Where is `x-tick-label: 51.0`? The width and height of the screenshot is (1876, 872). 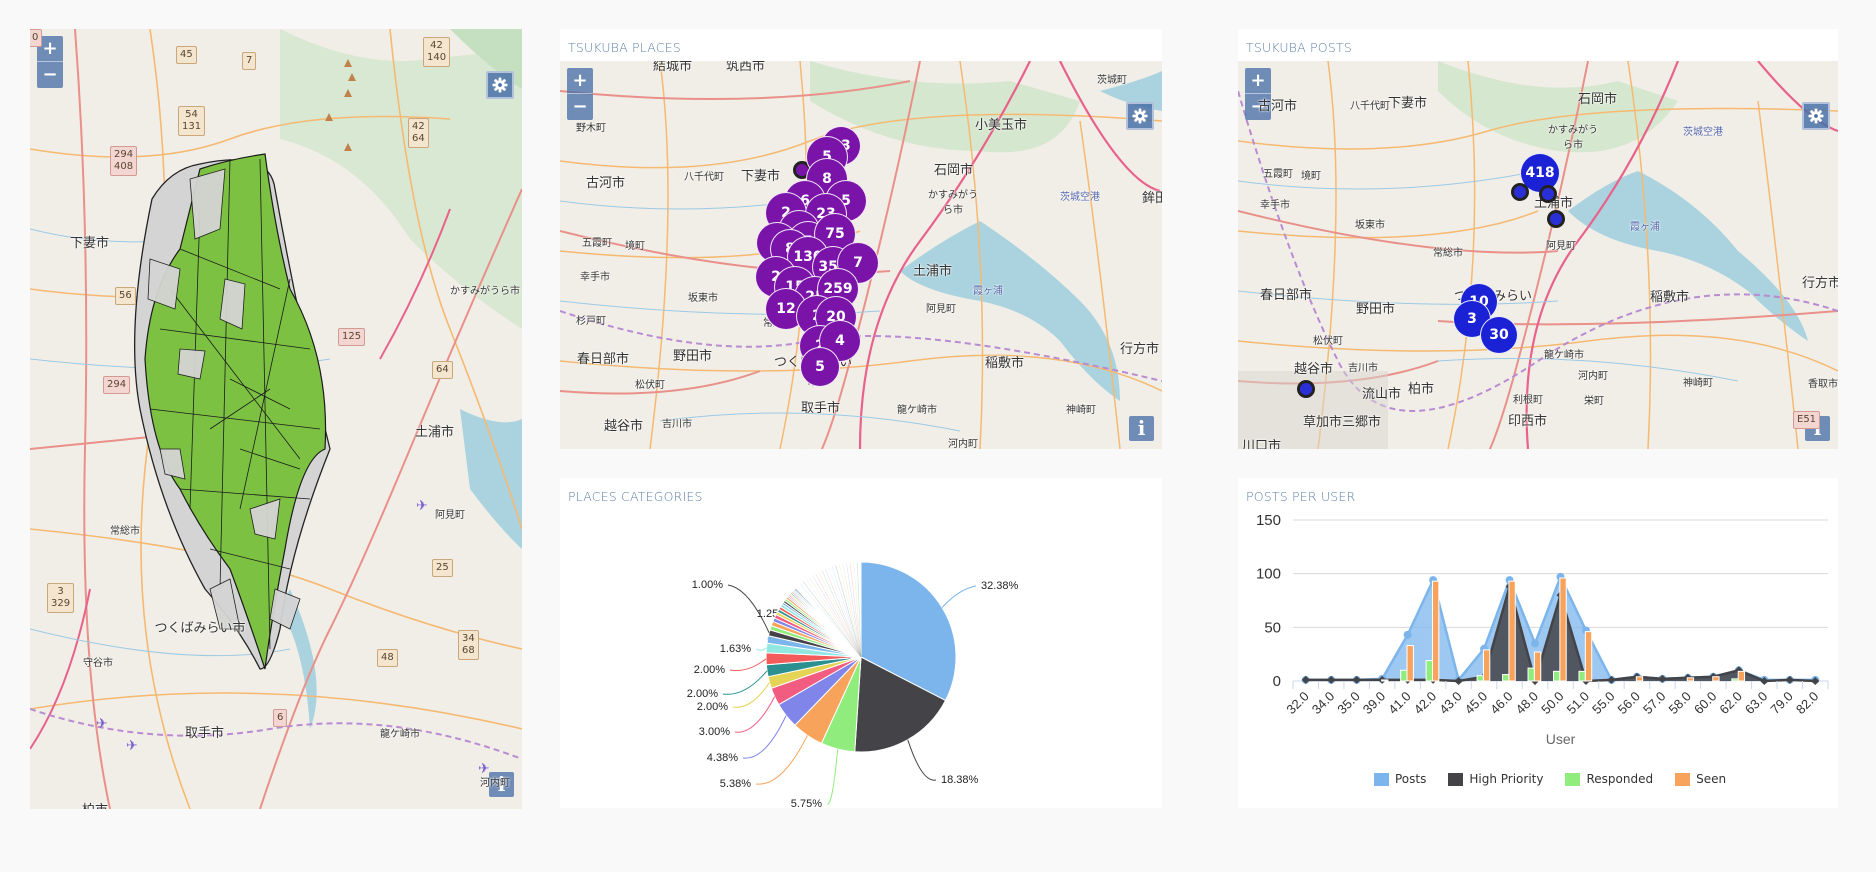 x-tick-label: 51.0 is located at coordinates (1578, 703).